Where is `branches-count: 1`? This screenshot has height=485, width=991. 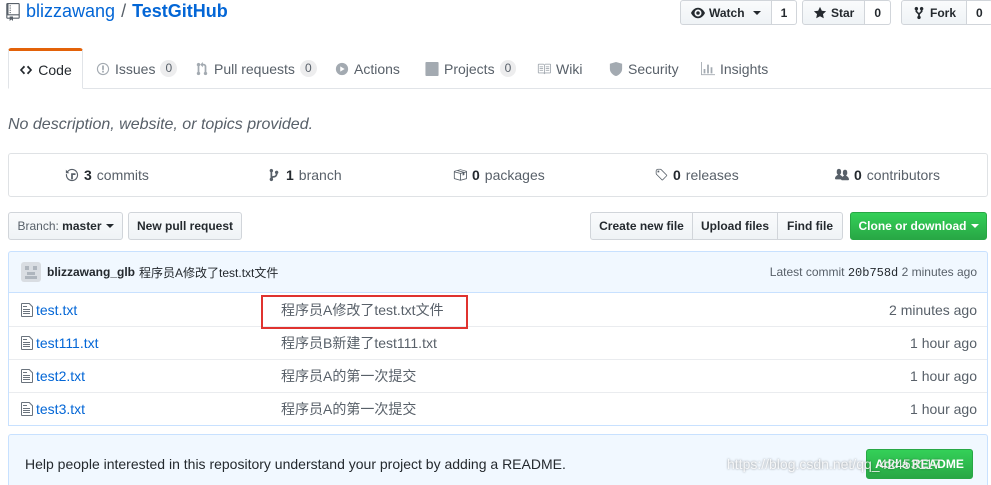 branches-count: 1 is located at coordinates (290, 175).